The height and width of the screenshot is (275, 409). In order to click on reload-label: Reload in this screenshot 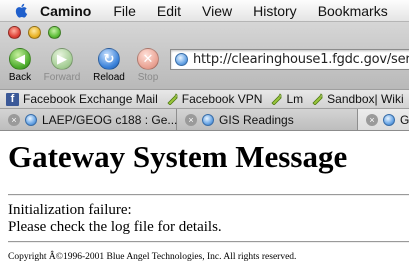, I will do `click(109, 77)`.